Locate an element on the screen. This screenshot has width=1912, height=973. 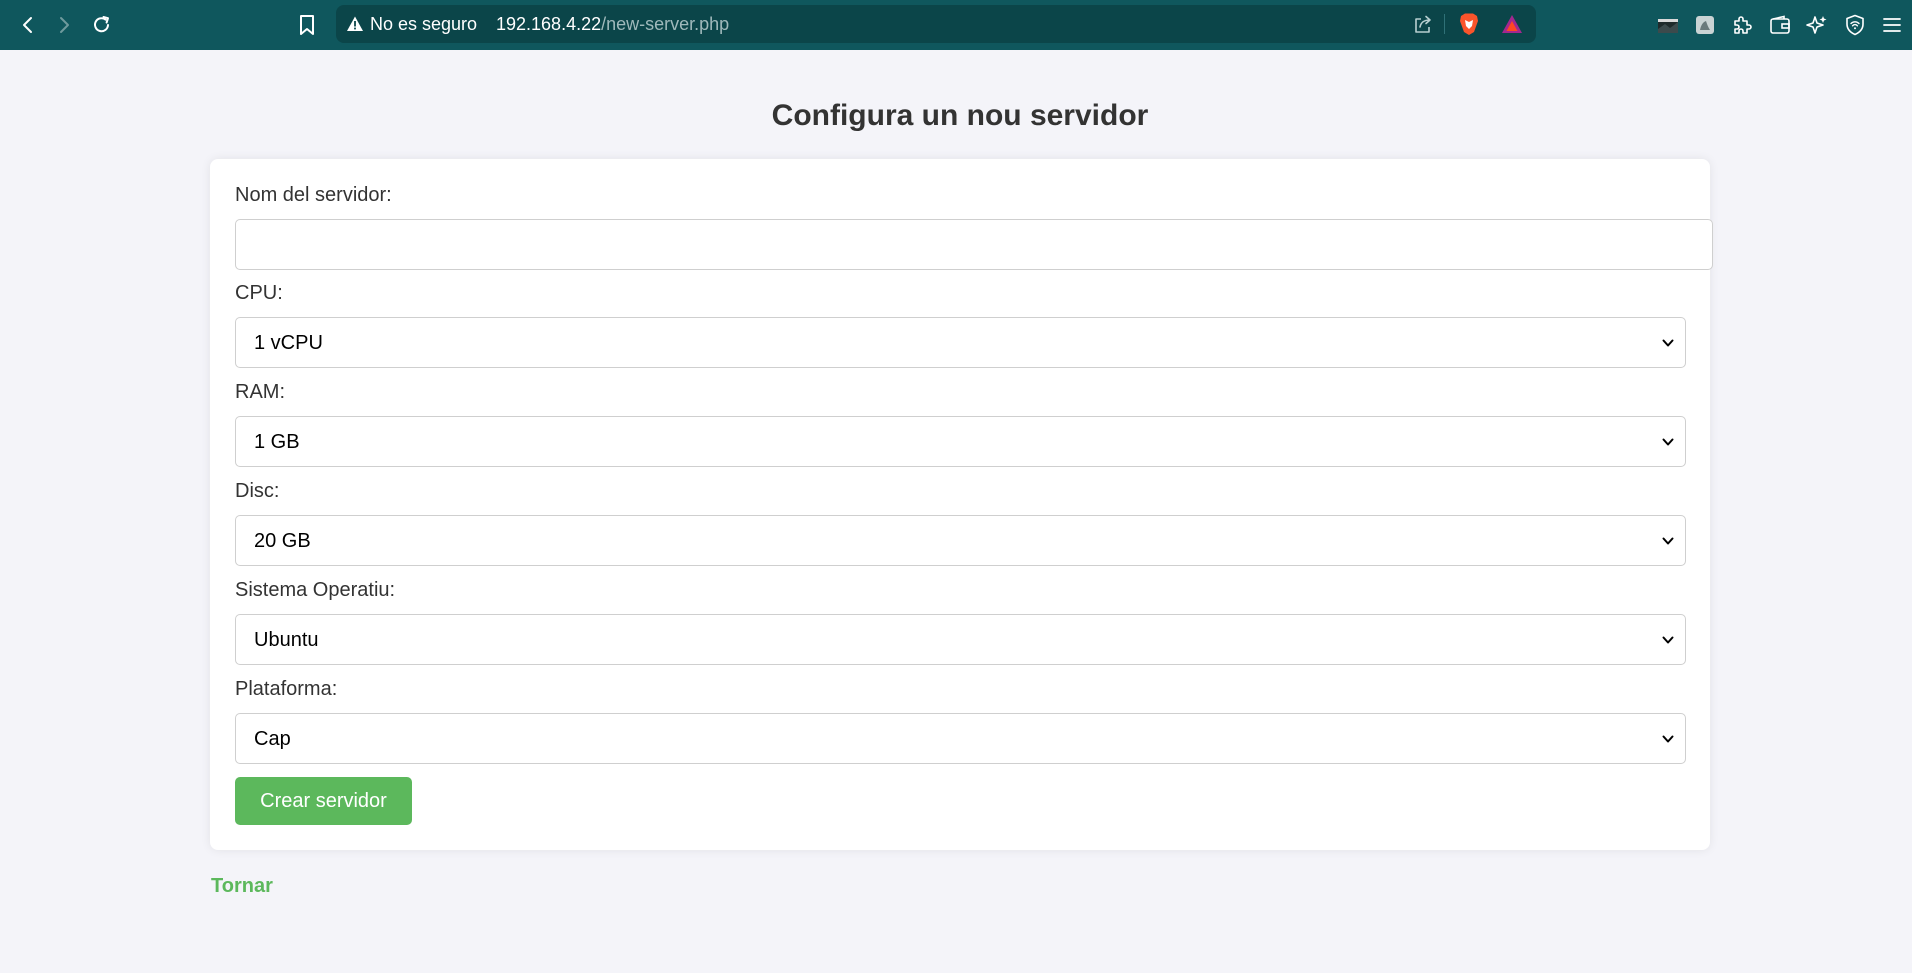
image-extension-button is located at coordinates (1705, 25).